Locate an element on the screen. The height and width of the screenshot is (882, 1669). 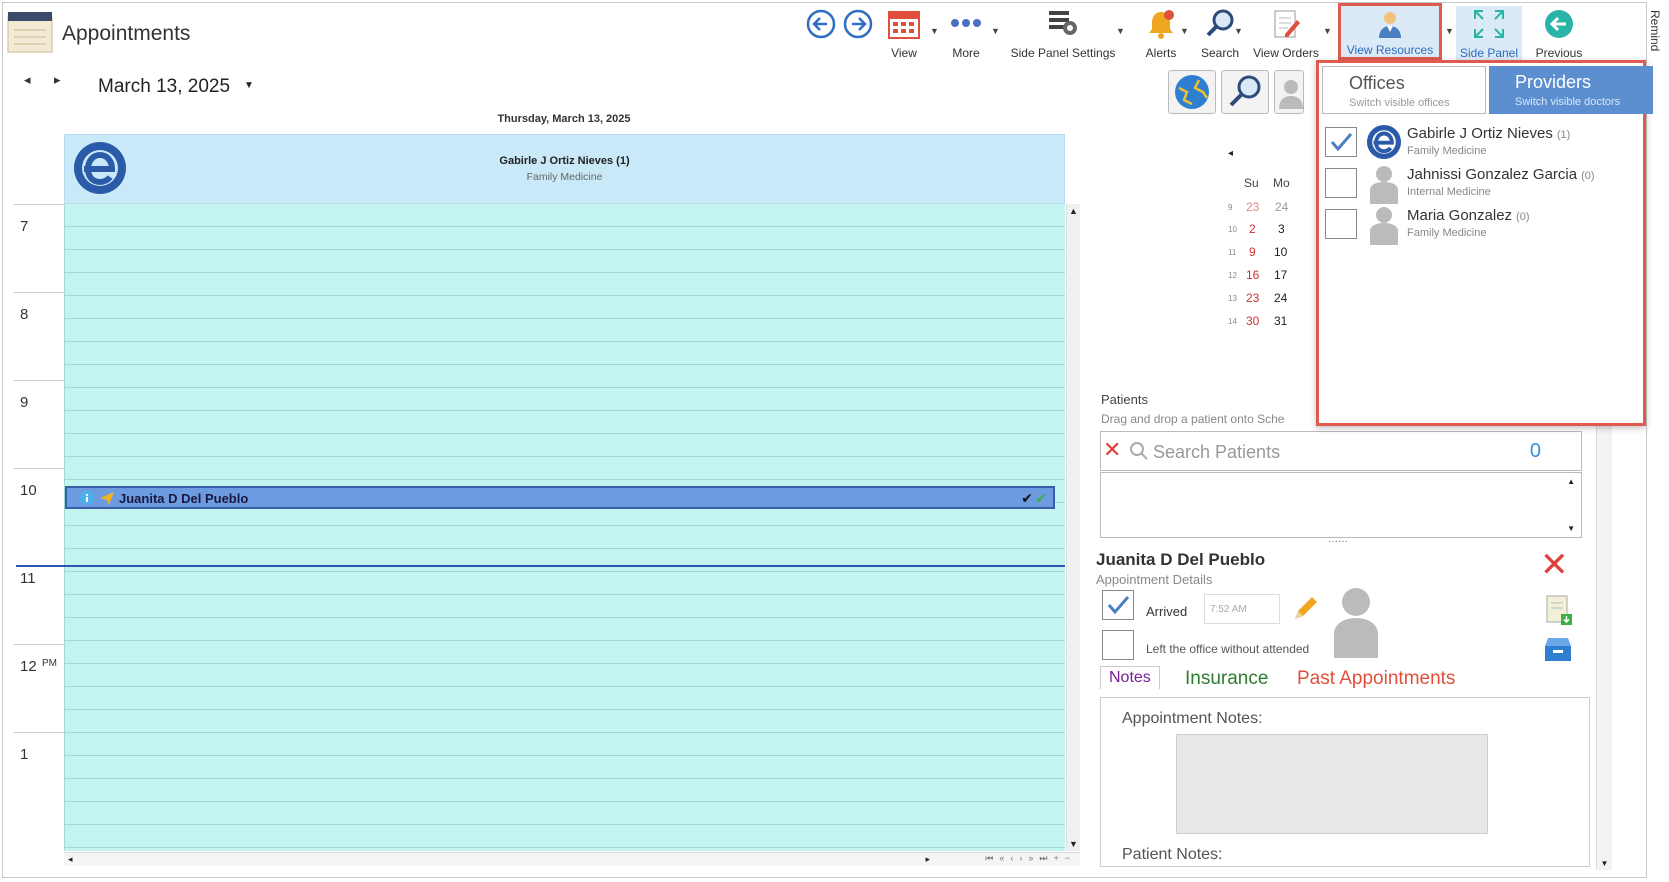
scroll-left-arrow: ◂ is located at coordinates (70, 859).